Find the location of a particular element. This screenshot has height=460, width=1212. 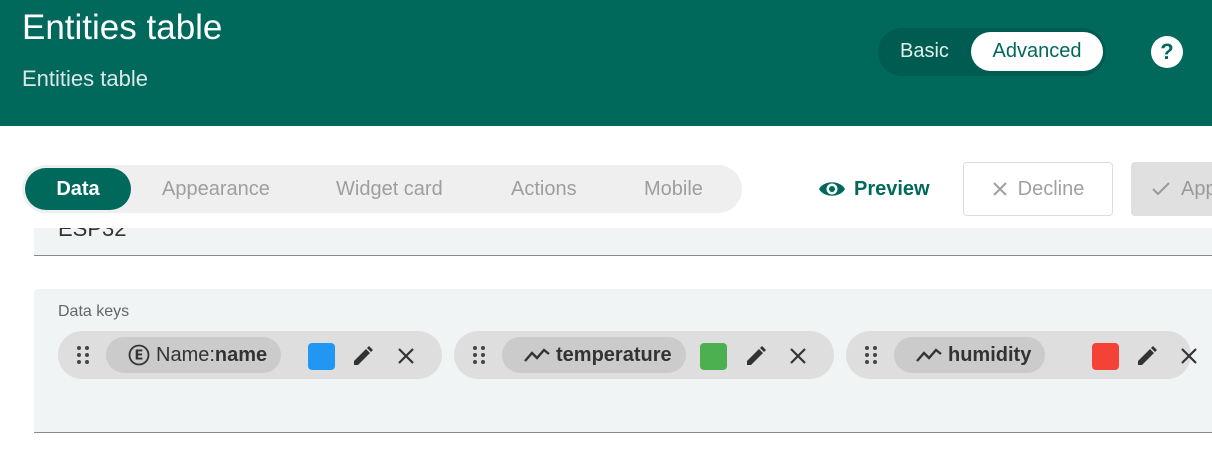

apply-button: Apply is located at coordinates (1171, 189).